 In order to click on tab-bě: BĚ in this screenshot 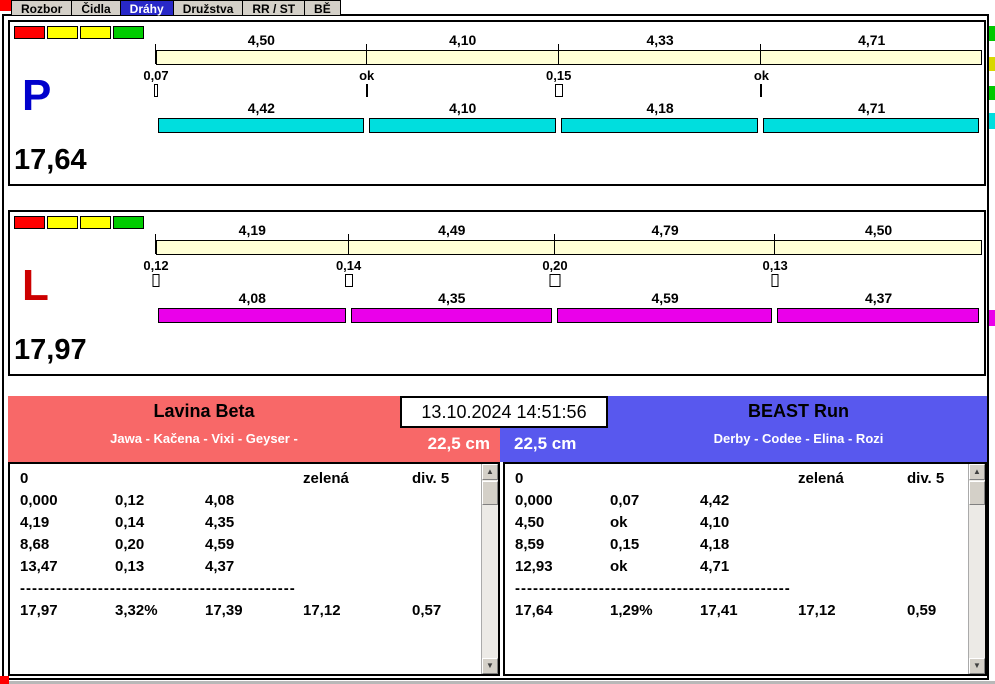, I will do `click(322, 8)`.